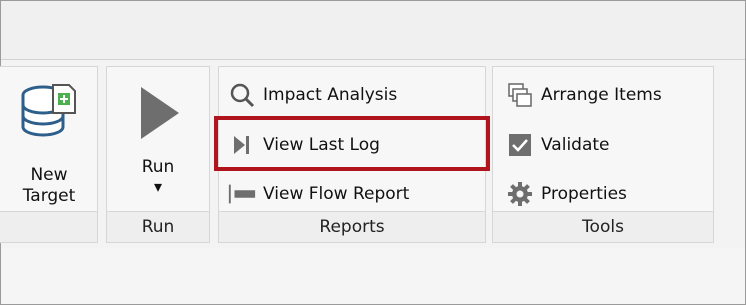 This screenshot has width=746, height=305. Describe the element at coordinates (158, 141) in the screenshot. I see `run-button: Run ▾` at that location.